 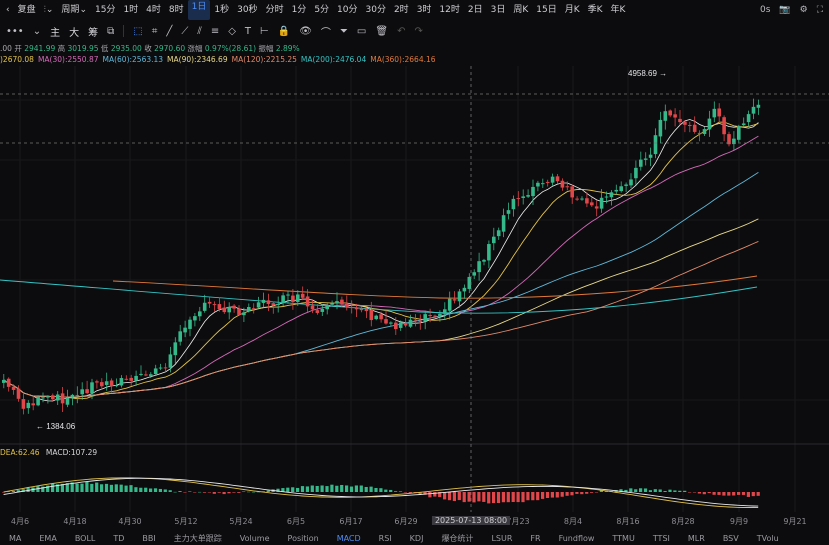 What do you see at coordinates (75, 521) in the screenshot?
I see `x-tick-label: 4月18` at bounding box center [75, 521].